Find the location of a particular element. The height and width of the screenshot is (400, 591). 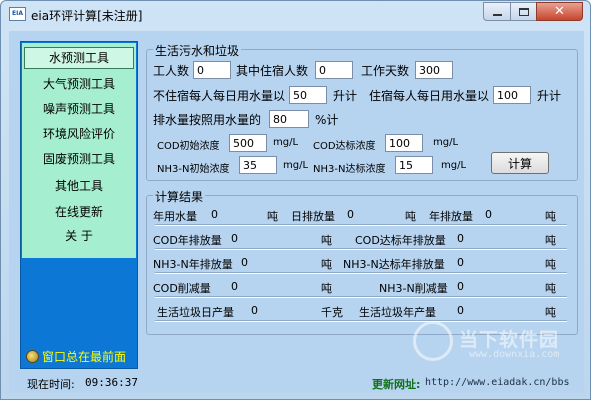

sidebar-item-about: 关 于 is located at coordinates (79, 236).